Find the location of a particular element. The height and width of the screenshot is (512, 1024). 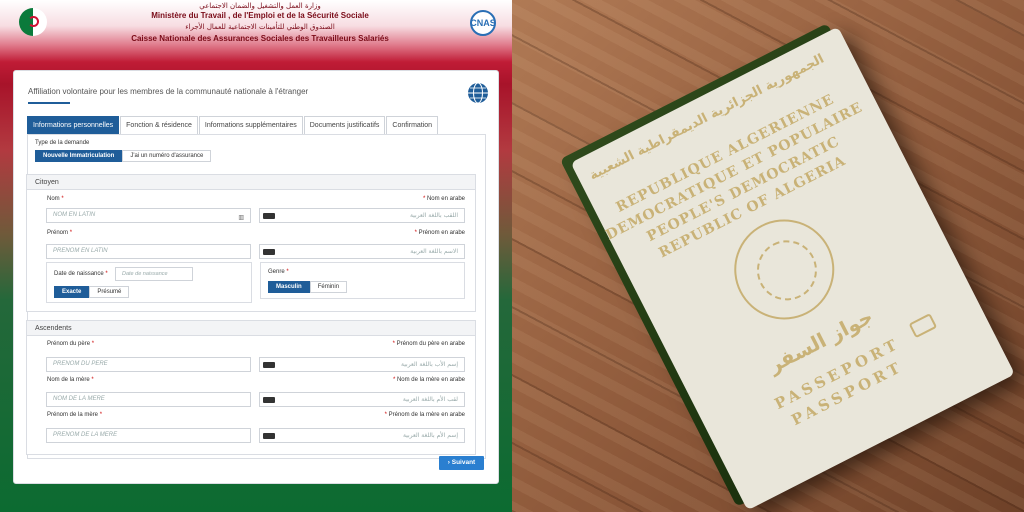

mother-first-input: PRENOM DE LA MERE is located at coordinates (148, 435).